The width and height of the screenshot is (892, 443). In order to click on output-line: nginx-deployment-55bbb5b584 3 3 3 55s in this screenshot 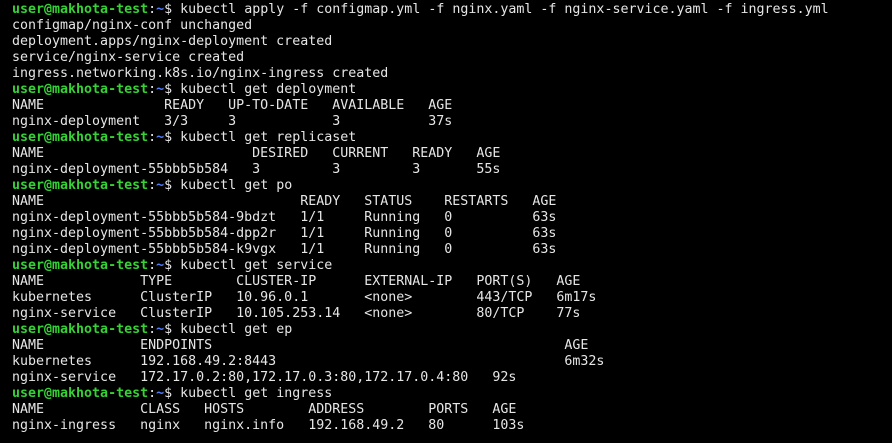, I will do `click(256, 169)`.